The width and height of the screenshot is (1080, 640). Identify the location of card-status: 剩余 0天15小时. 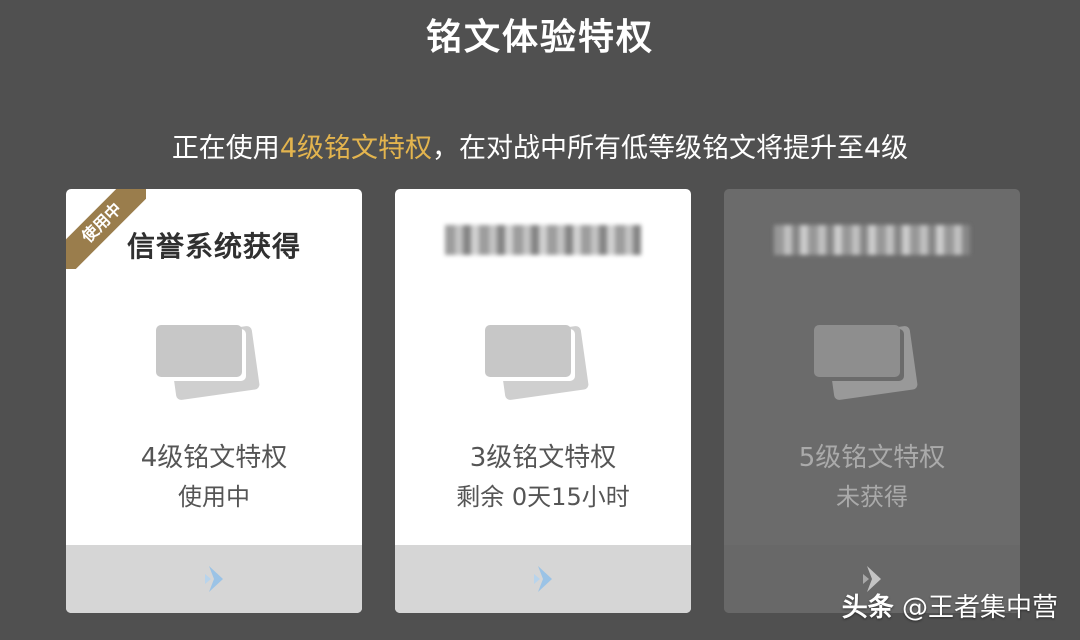
(543, 497).